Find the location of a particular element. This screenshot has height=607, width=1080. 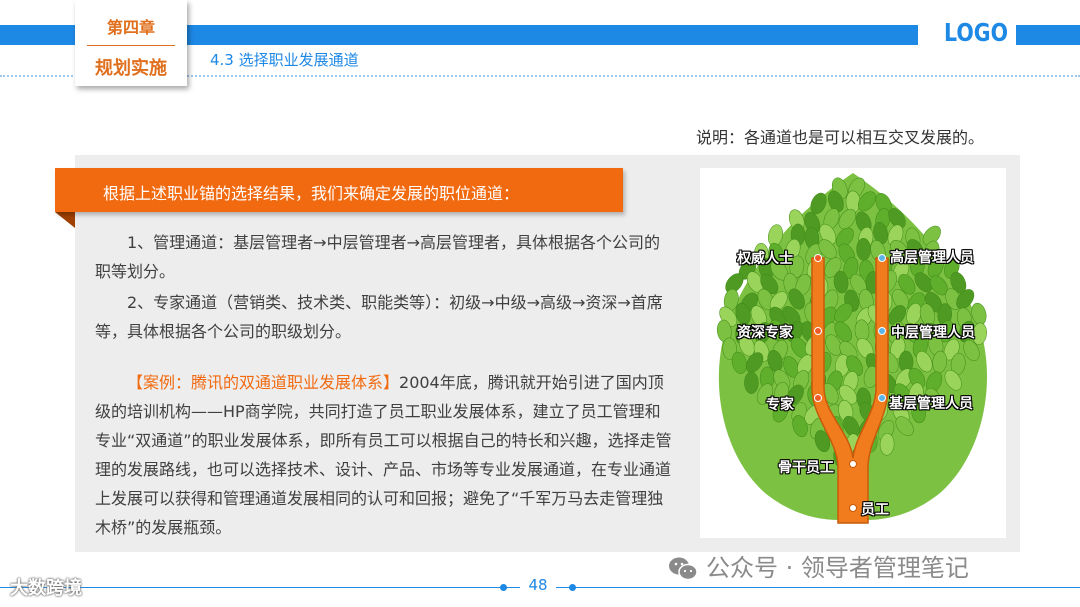

watermark-right: 公众号 · 领导者管理笔记 is located at coordinates (818, 565).